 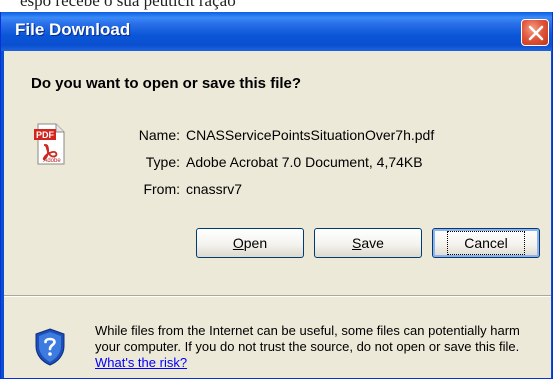 What do you see at coordinates (50, 347) in the screenshot?
I see `security-shield-icon` at bounding box center [50, 347].